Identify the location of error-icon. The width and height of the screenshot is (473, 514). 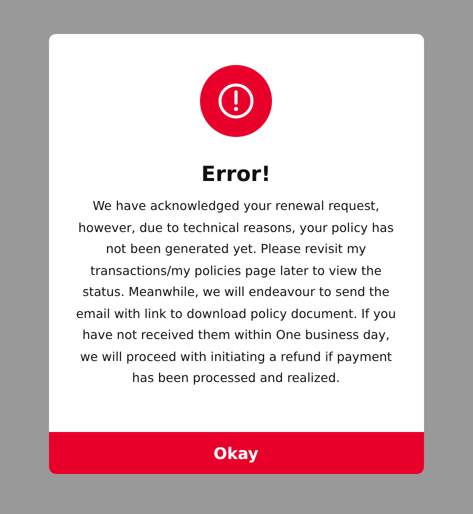
(236, 101).